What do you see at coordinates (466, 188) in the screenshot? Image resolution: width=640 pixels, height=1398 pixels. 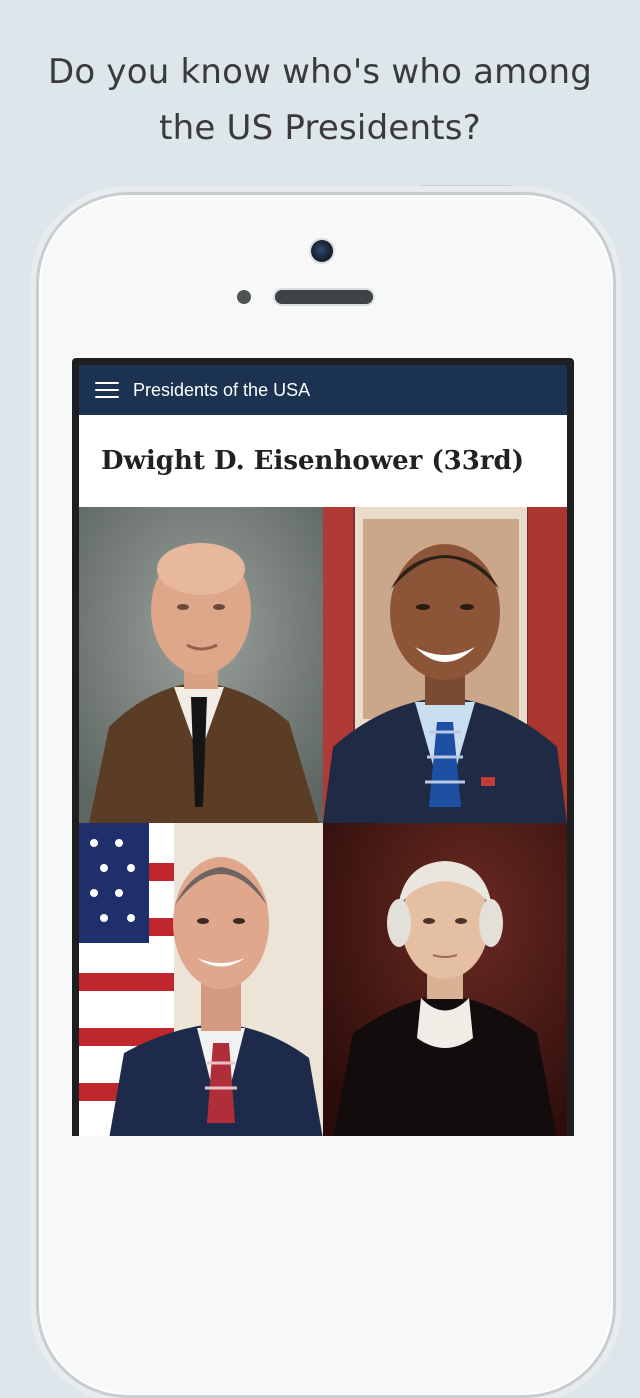 I see `phone-top-button` at bounding box center [466, 188].